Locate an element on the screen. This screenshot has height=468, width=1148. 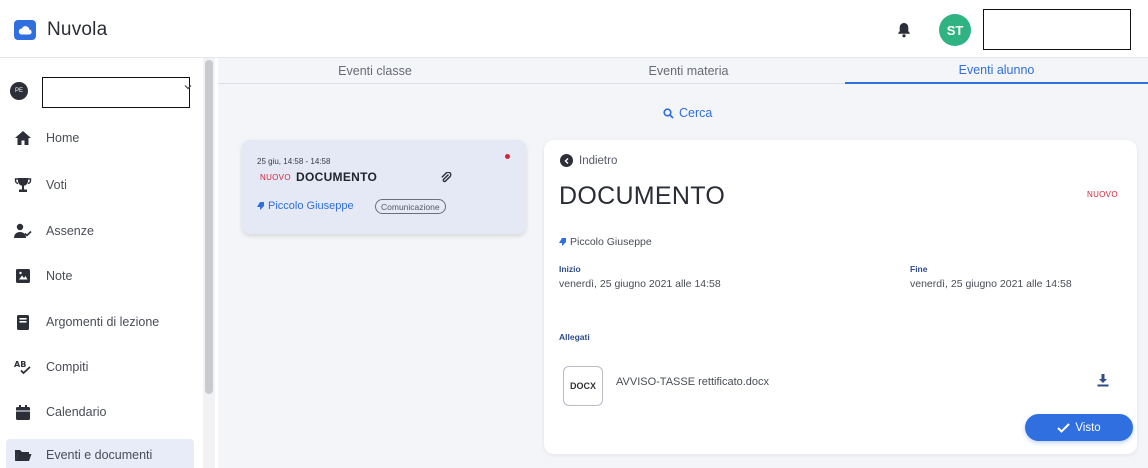
event-category-badge: Comunicazione is located at coordinates (410, 206).